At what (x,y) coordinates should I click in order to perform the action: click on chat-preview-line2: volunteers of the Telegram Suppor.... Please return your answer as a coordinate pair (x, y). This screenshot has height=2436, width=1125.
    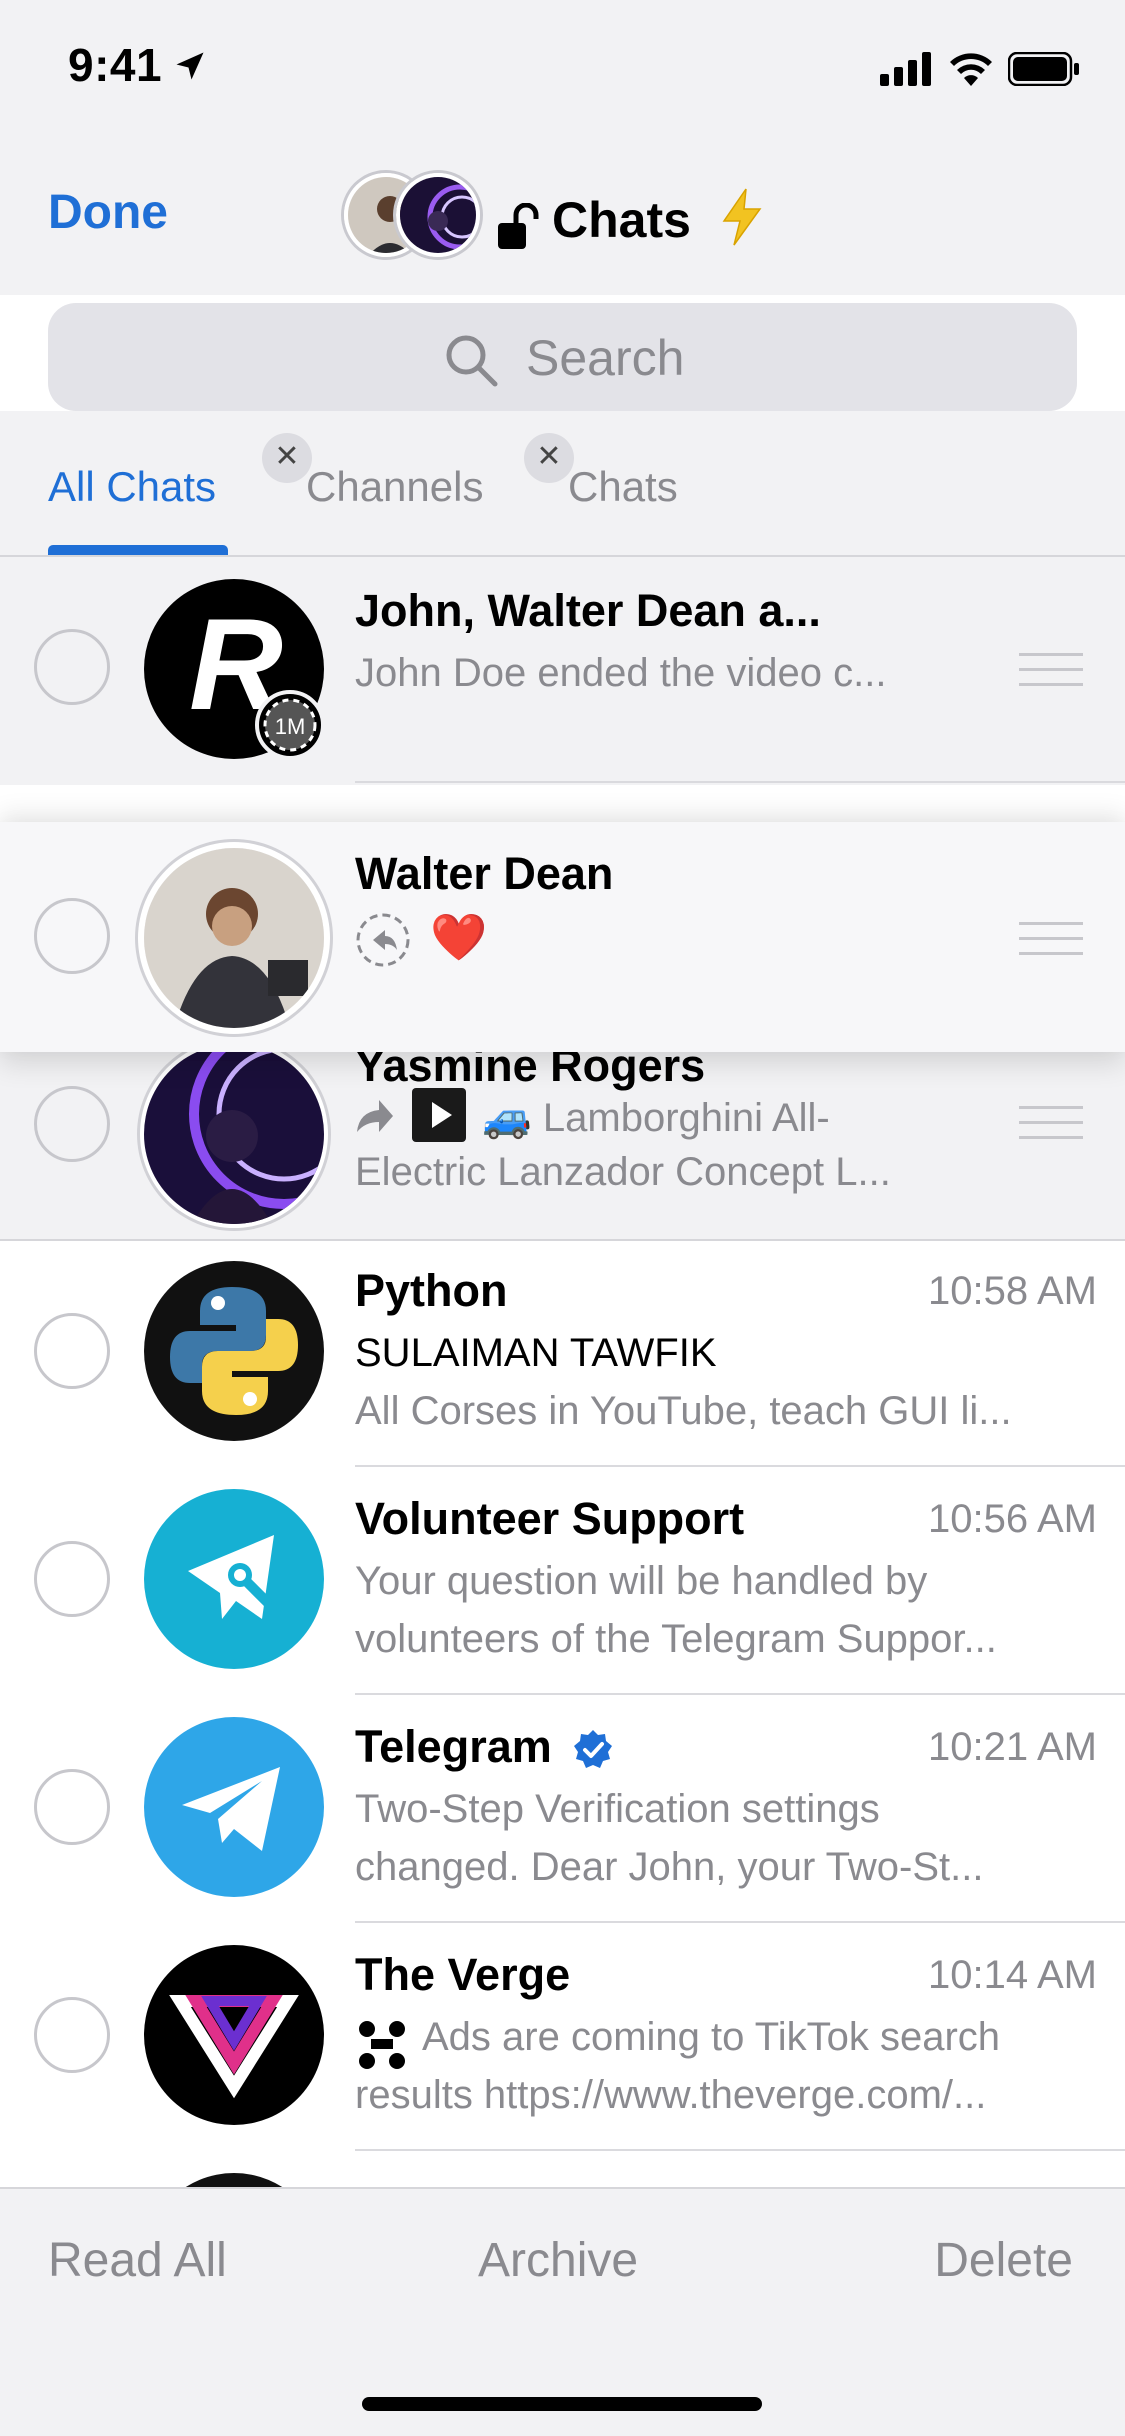
    Looking at the image, I should click on (676, 1639).